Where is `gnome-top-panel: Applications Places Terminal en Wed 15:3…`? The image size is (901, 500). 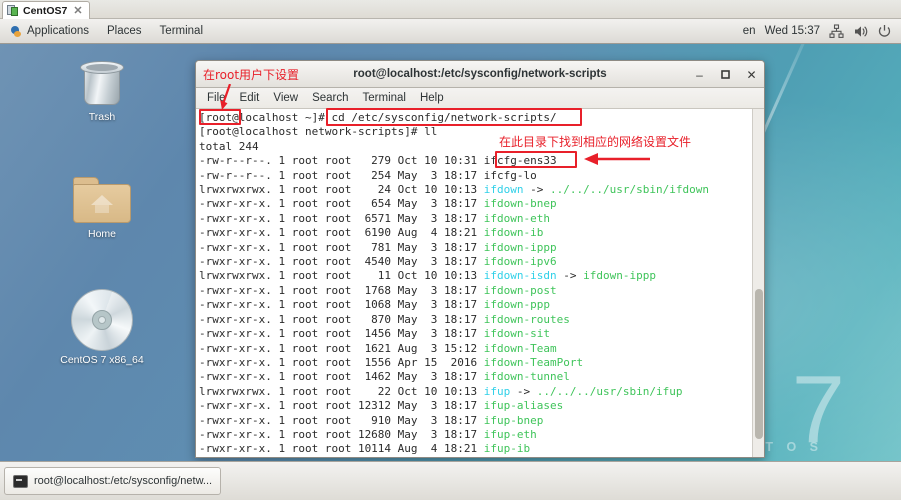 gnome-top-panel: Applications Places Terminal en Wed 15:3… is located at coordinates (450, 31).